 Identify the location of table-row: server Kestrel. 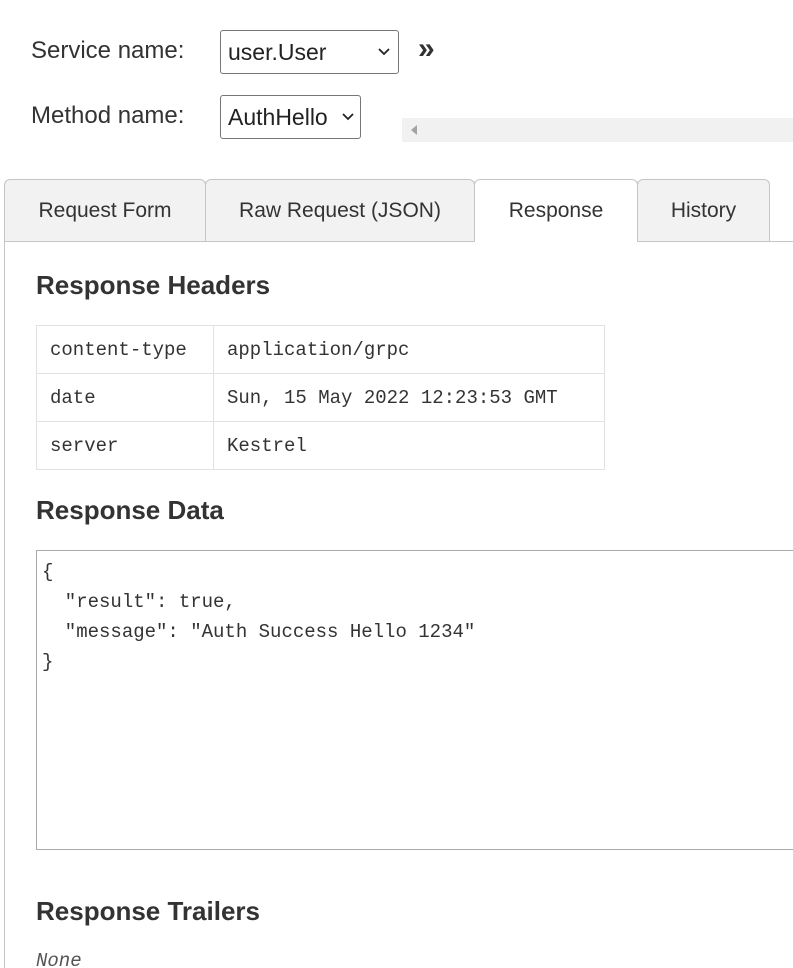
(320, 445).